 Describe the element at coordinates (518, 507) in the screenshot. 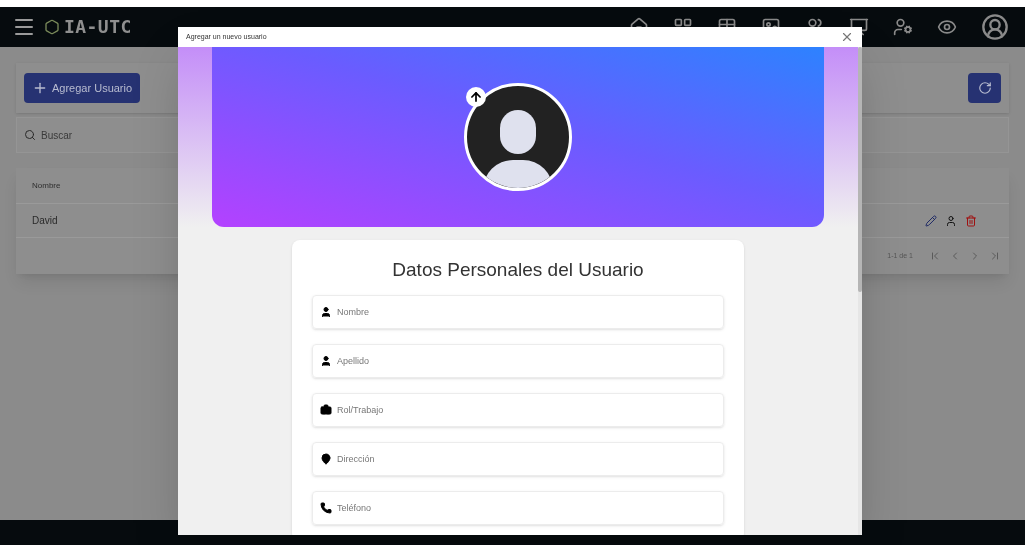

I see `input-field: Teléfono` at that location.